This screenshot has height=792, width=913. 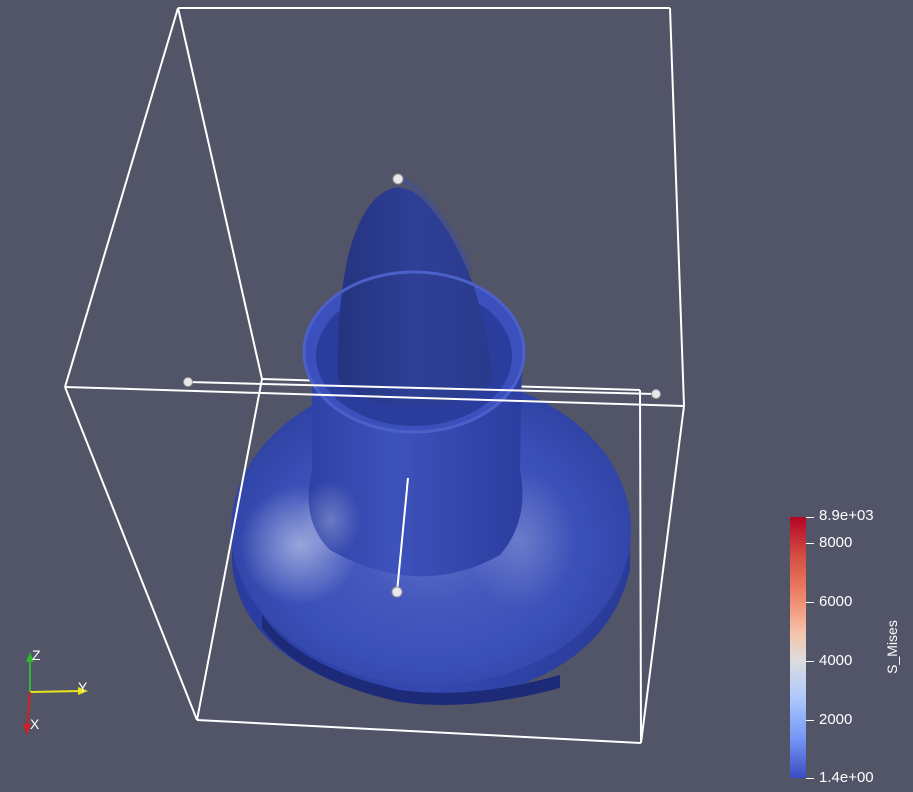 I want to click on axis-x-label: X, so click(x=35, y=724).